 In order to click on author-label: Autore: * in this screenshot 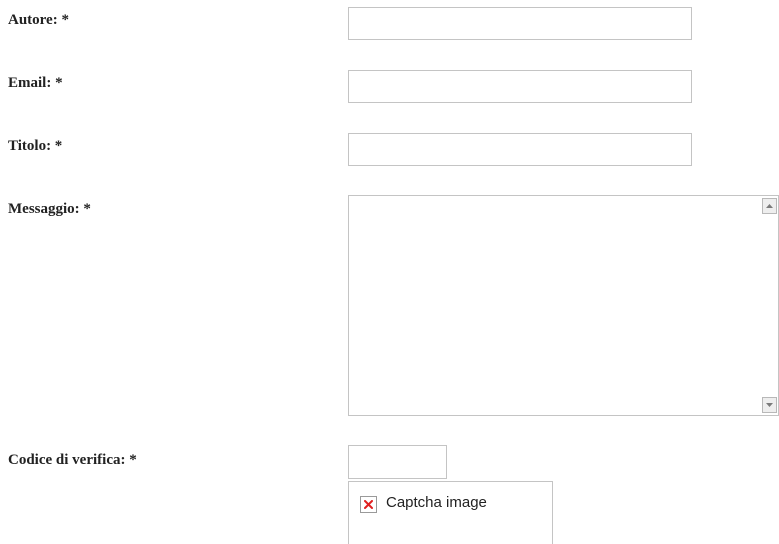, I will do `click(38, 20)`.